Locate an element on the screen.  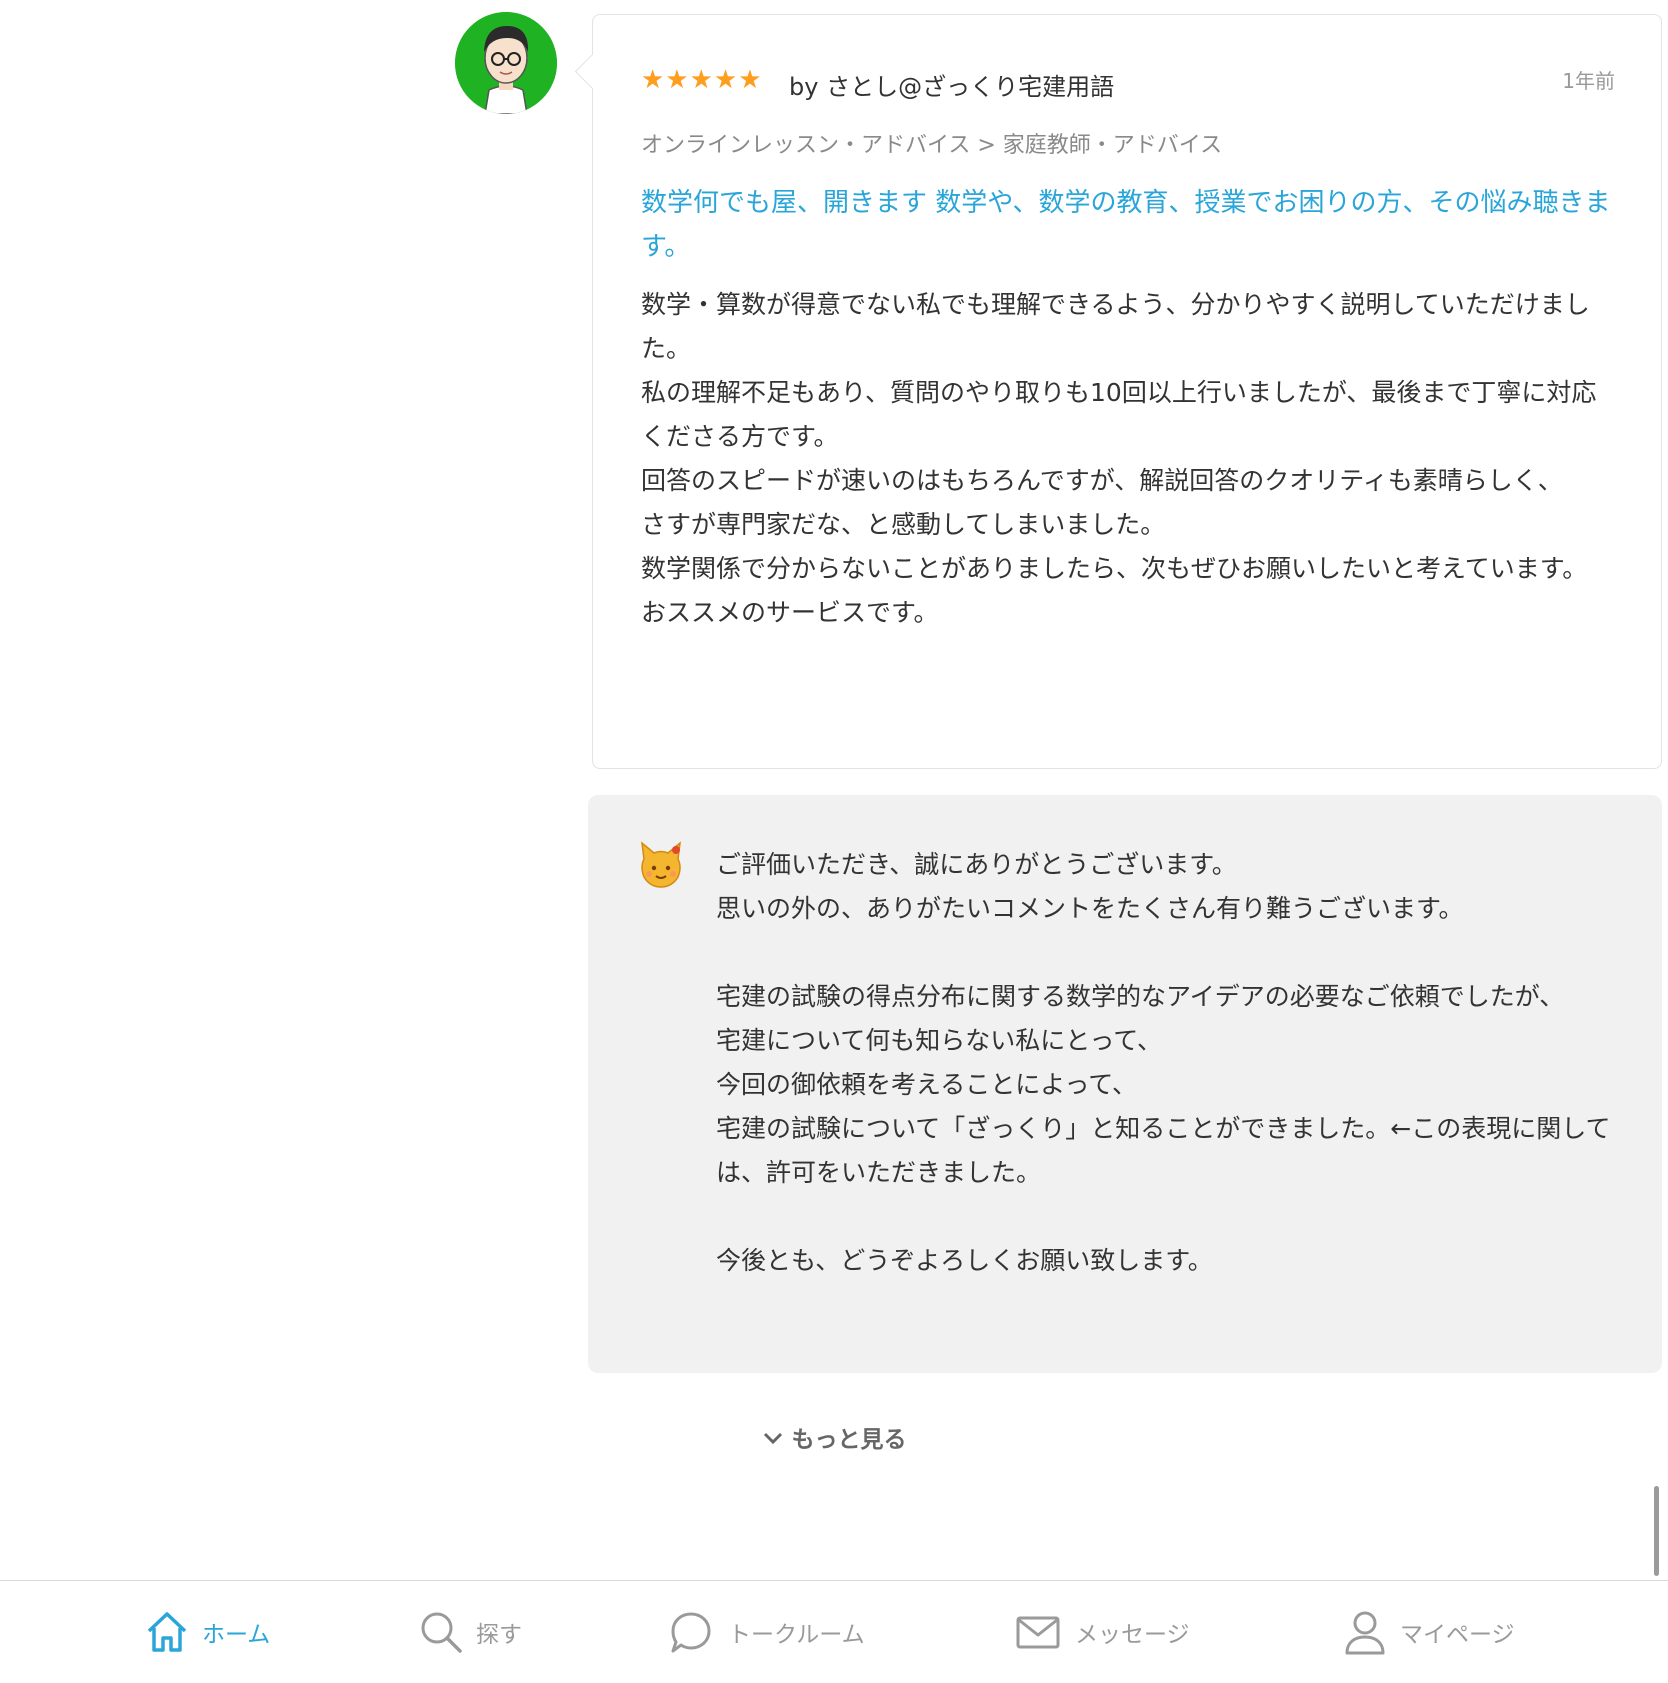
review-body-line: 数学関係で分からないことがありましたら、次もぜひお願いしたいと考えています。 is located at coordinates (1114, 568).